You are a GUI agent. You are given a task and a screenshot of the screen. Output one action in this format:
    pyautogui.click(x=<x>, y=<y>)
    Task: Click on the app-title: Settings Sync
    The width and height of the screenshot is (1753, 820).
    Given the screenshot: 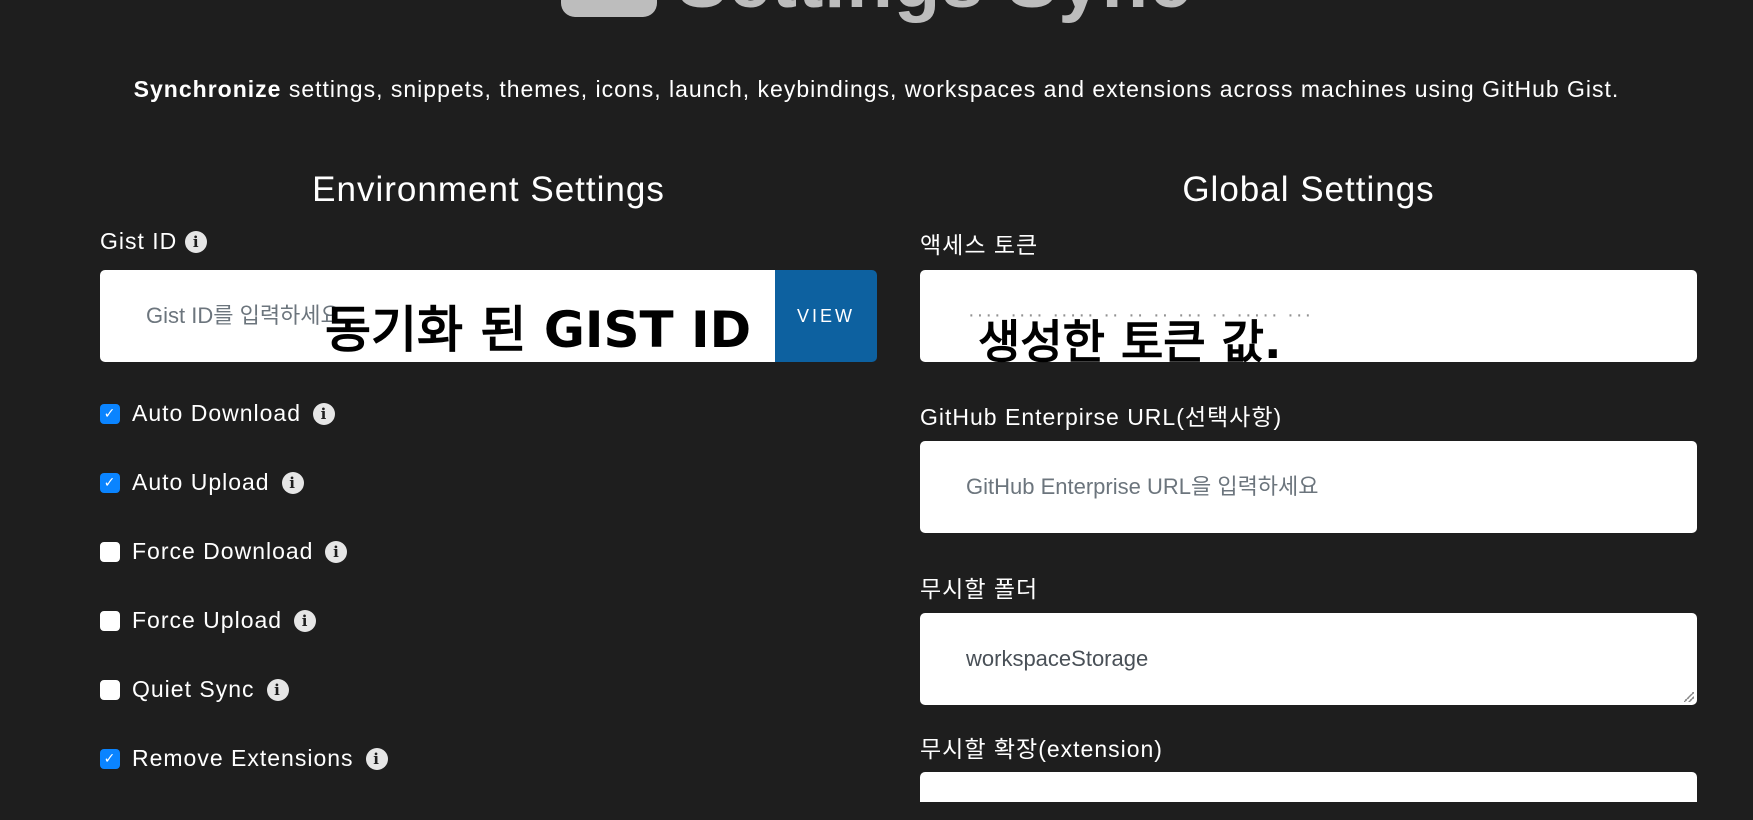 What is the action you would take?
    pyautogui.click(x=876, y=12)
    